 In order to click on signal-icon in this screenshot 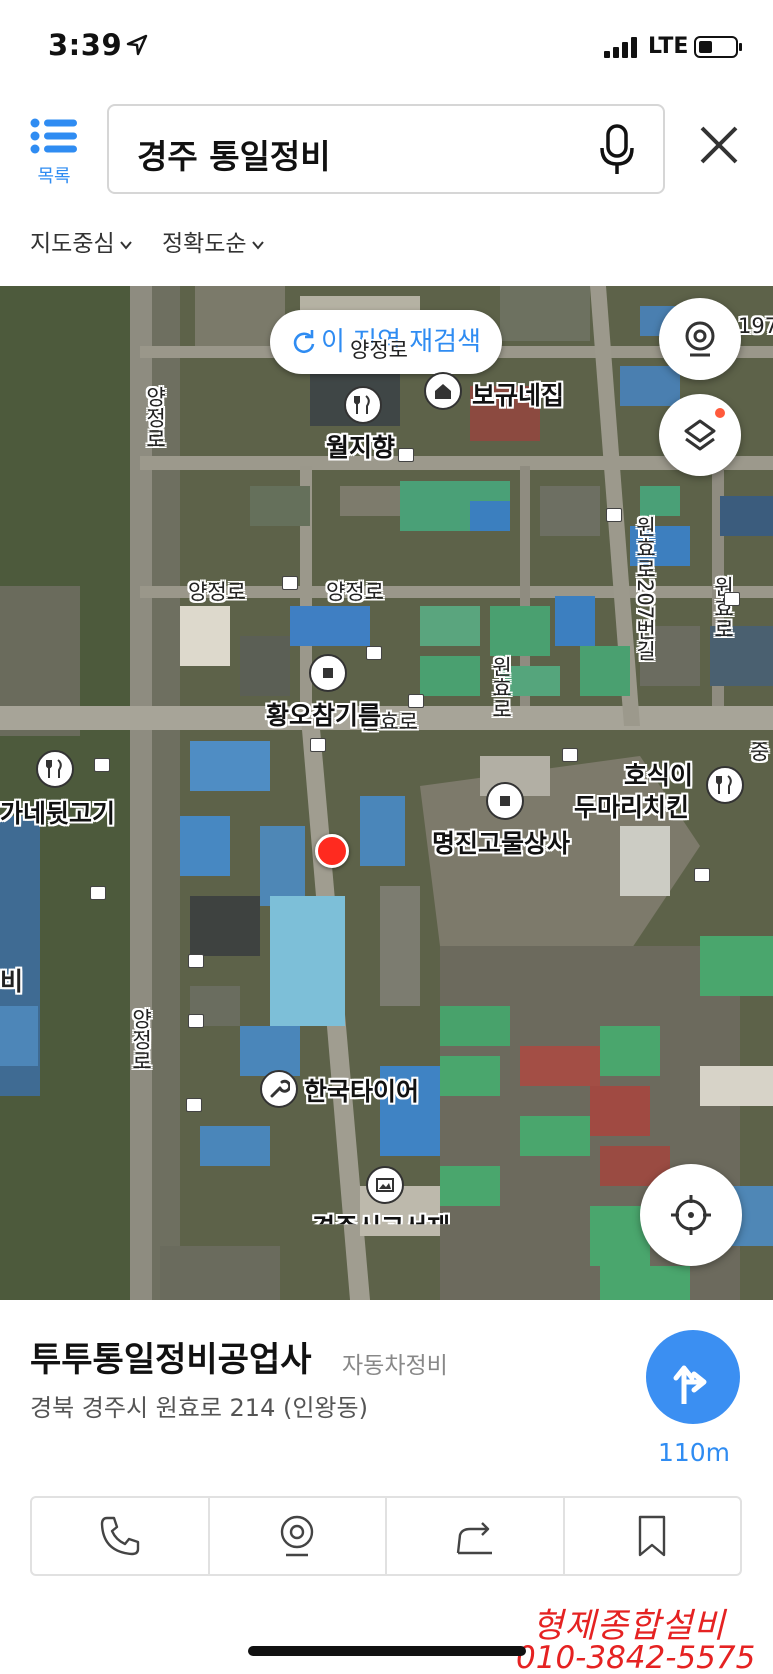, I will do `click(620, 47)`.